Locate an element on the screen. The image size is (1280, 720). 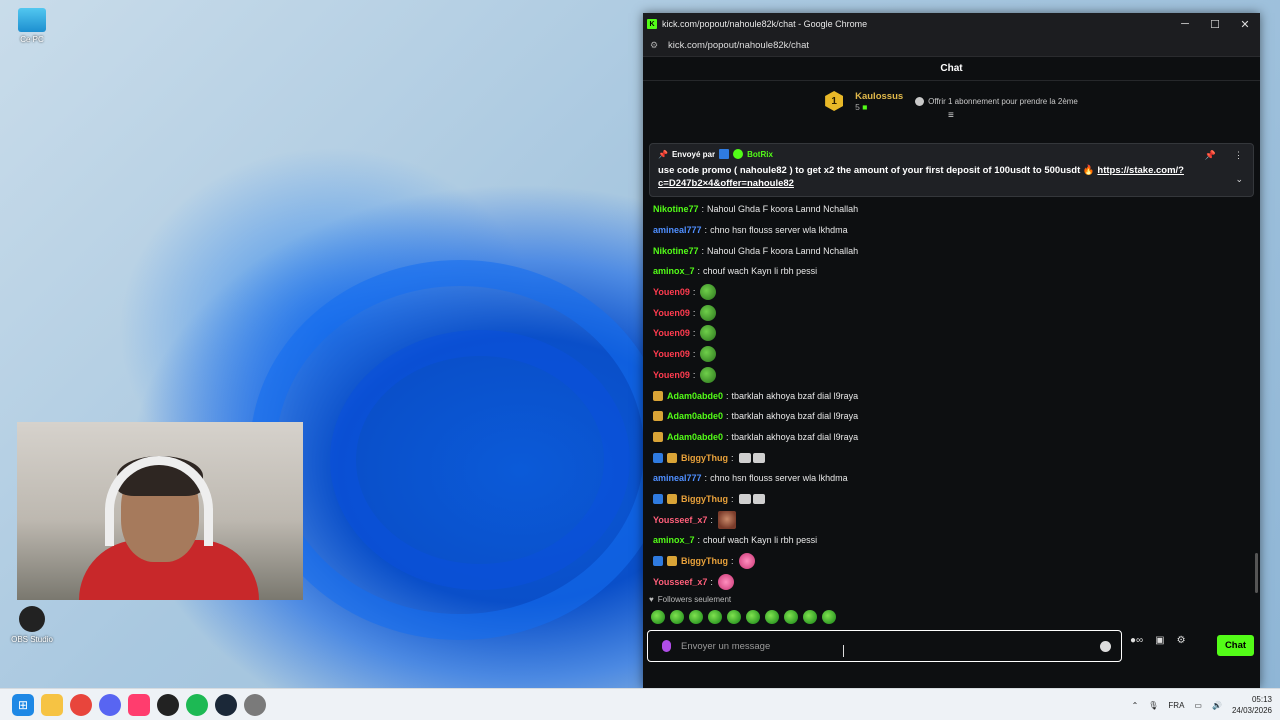
webcam-overlay is located at coordinates (160, 511).